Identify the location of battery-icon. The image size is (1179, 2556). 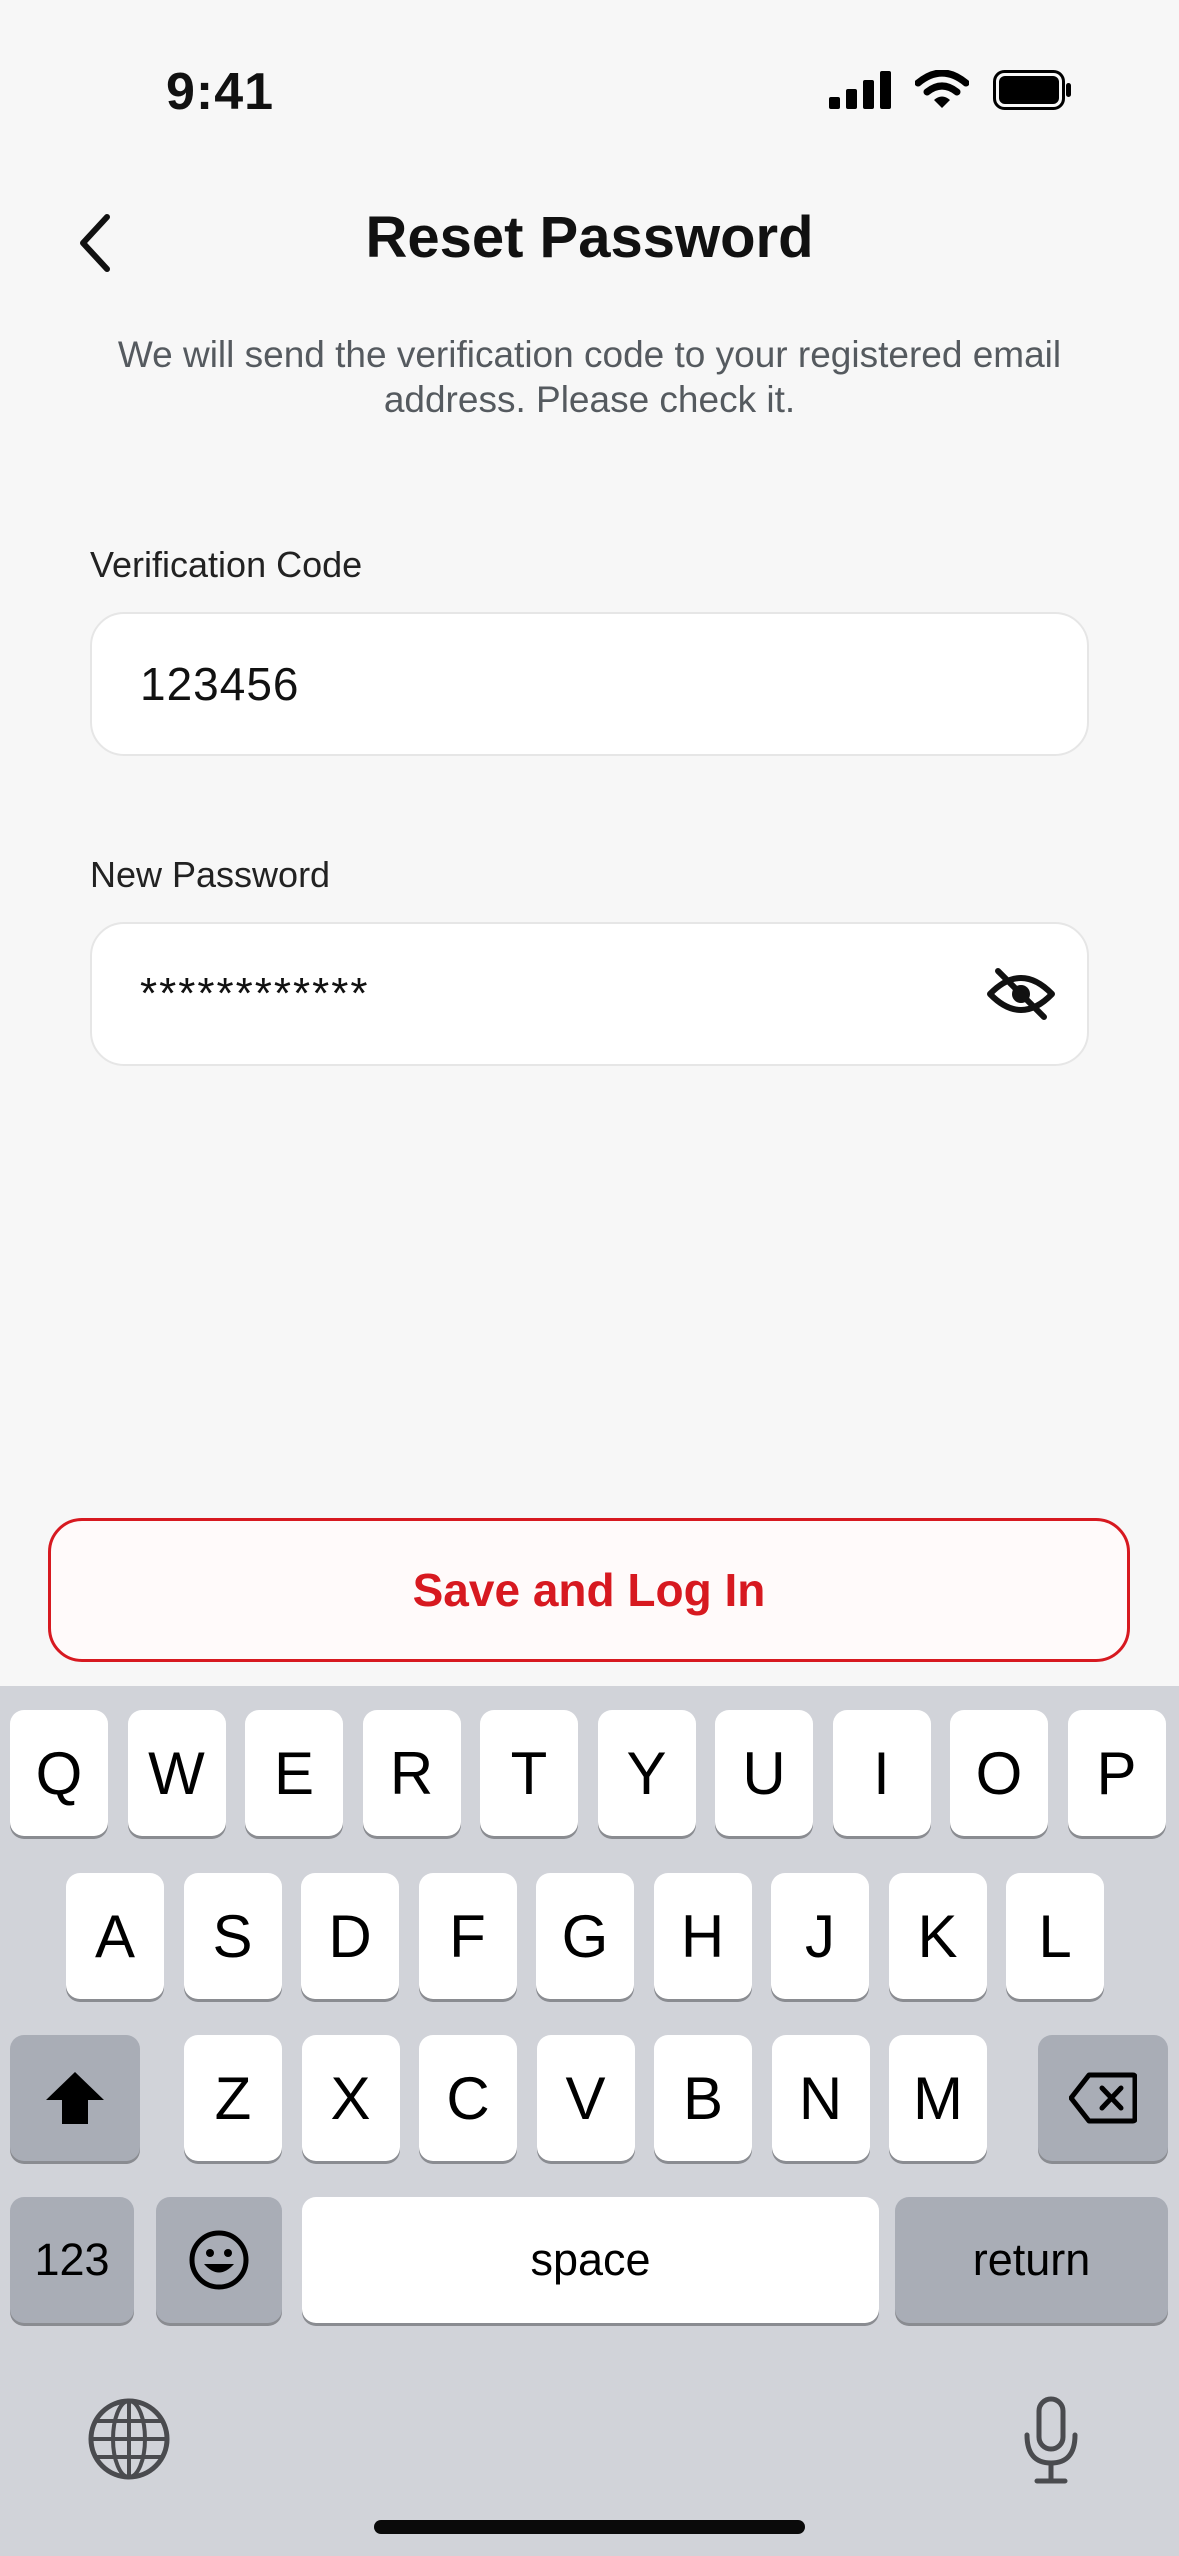
(1032, 90).